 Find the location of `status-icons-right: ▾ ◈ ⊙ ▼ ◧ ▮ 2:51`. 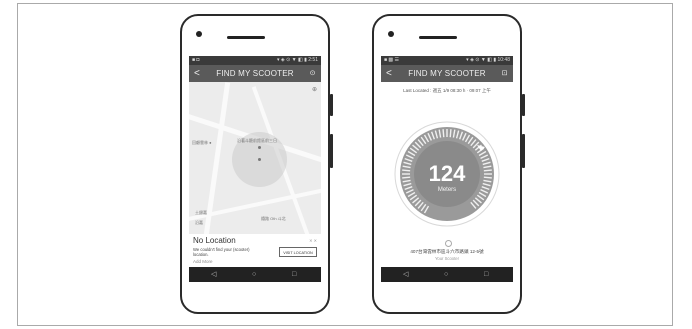

status-icons-right: ▾ ◈ ⊙ ▼ ◧ ▮ 2:51 is located at coordinates (297, 60).